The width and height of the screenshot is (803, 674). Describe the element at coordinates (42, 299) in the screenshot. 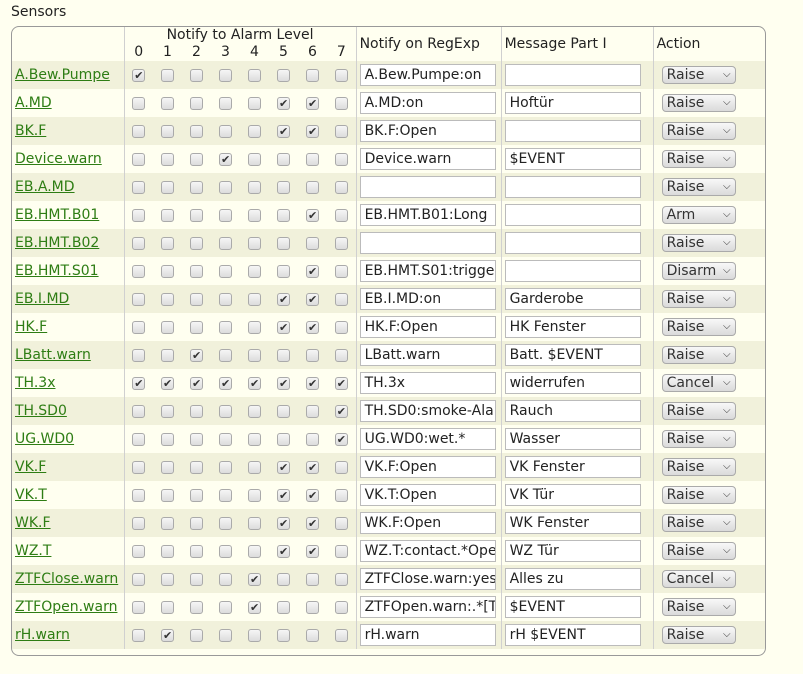

I see `sensor-link: EB.I.MD` at that location.